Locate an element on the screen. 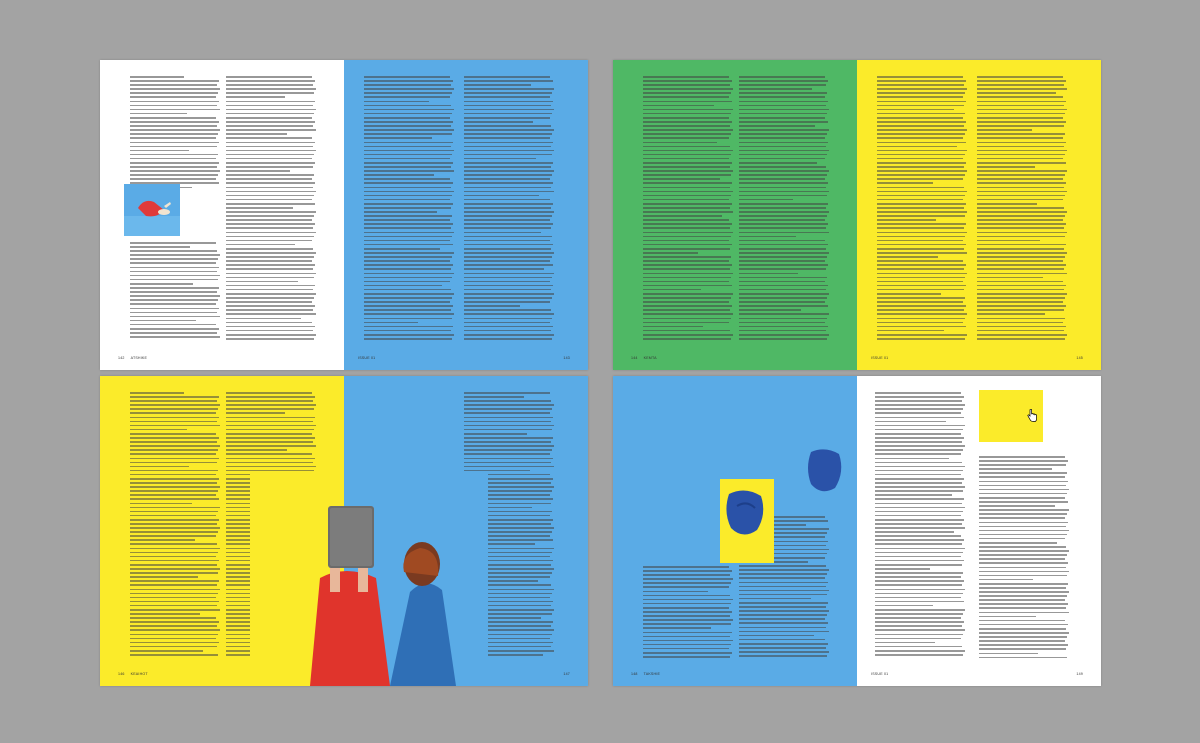 The height and width of the screenshot is (743, 1200). folio-right-number: 145 is located at coordinates (1079, 358).